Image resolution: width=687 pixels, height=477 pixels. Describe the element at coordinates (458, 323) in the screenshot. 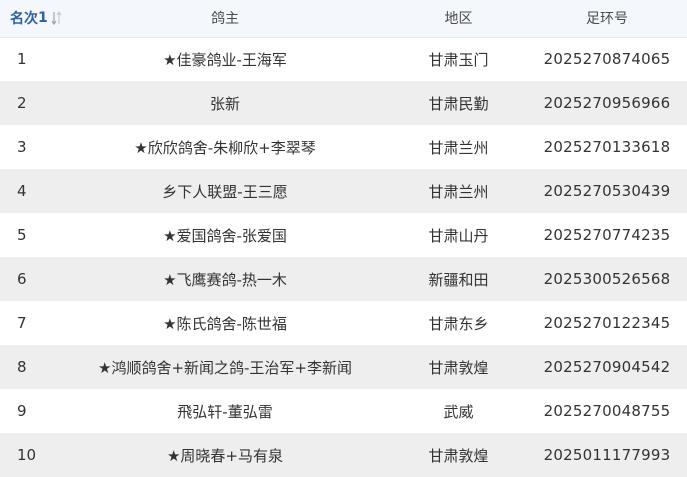

I see `region-cell: 甘肃东乡` at that location.